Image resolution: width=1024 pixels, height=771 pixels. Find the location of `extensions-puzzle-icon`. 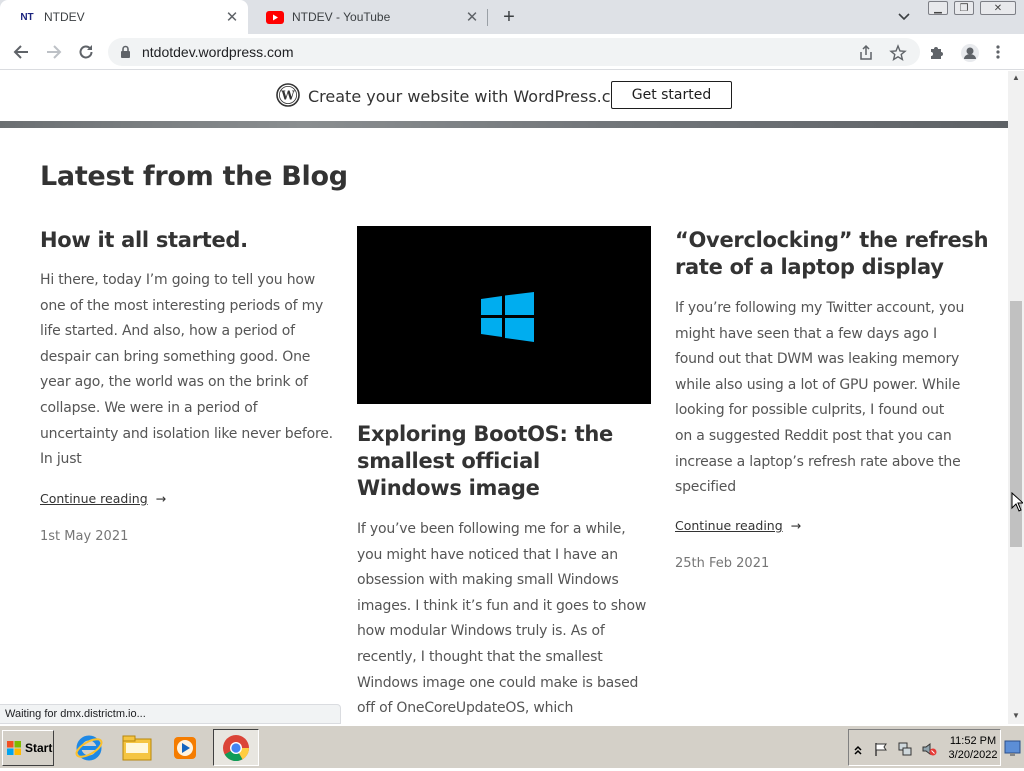

extensions-puzzle-icon is located at coordinates (938, 53).